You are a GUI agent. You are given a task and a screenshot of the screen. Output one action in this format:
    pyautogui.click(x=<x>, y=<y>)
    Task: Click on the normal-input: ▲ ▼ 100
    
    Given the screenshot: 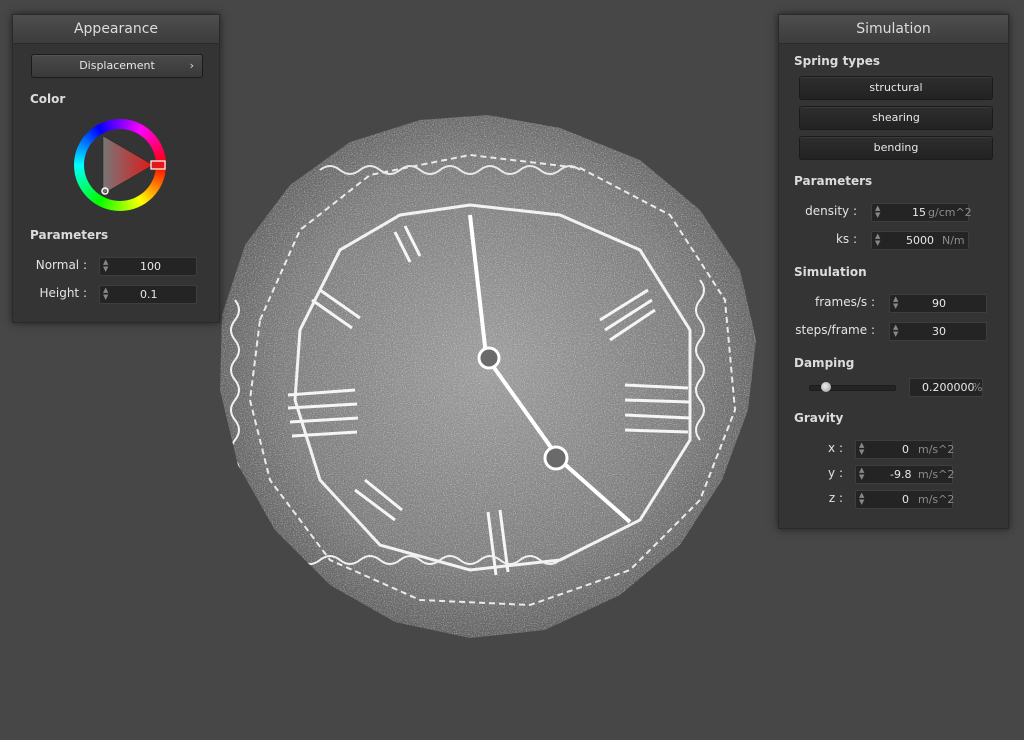 What is the action you would take?
    pyautogui.click(x=148, y=266)
    